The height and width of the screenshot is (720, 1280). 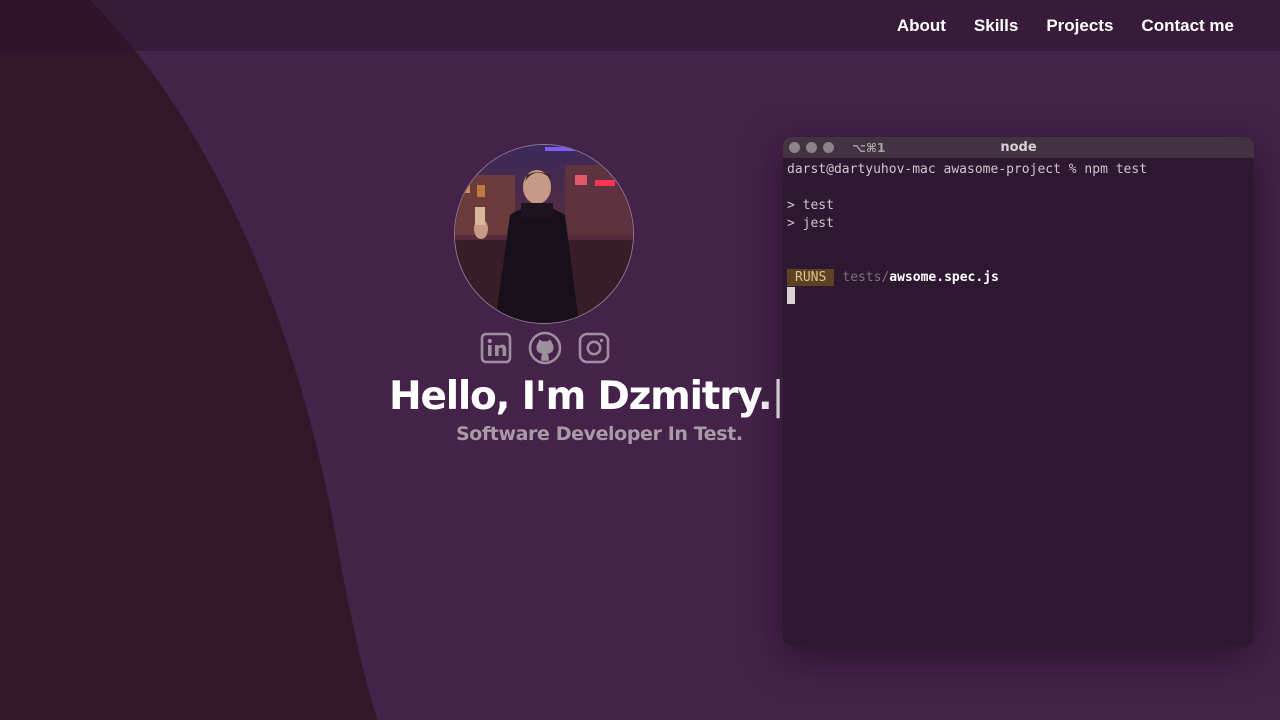 I want to click on close-window-button, so click(x=794, y=147).